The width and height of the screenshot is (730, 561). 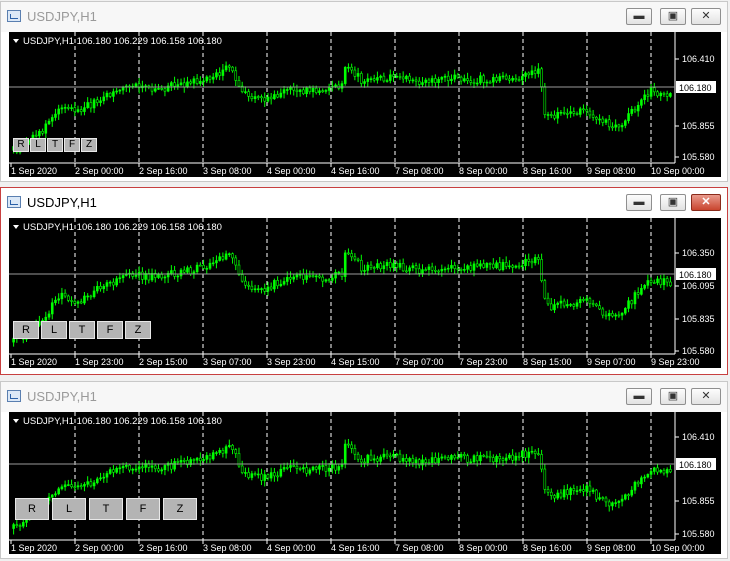 I want to click on time-label: 10 Sep 00:00, so click(x=678, y=171).